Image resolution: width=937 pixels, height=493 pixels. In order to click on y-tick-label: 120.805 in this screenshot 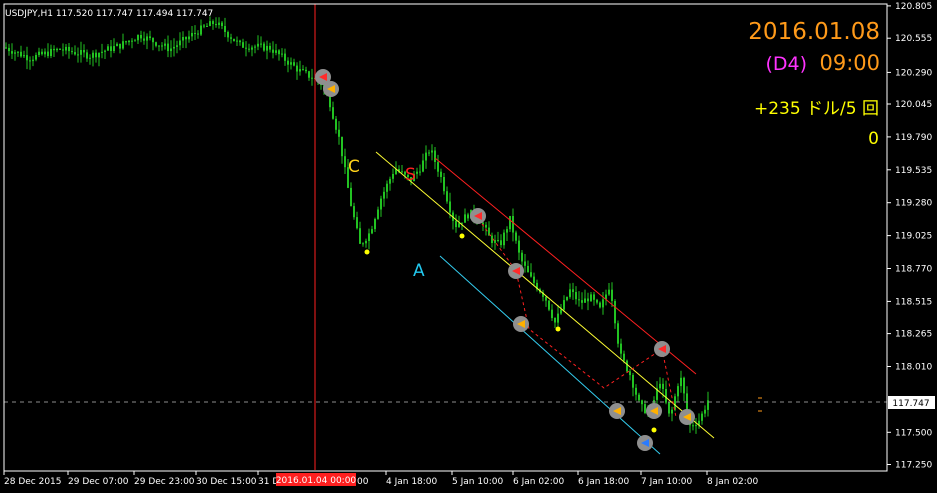, I will do `click(913, 7)`.